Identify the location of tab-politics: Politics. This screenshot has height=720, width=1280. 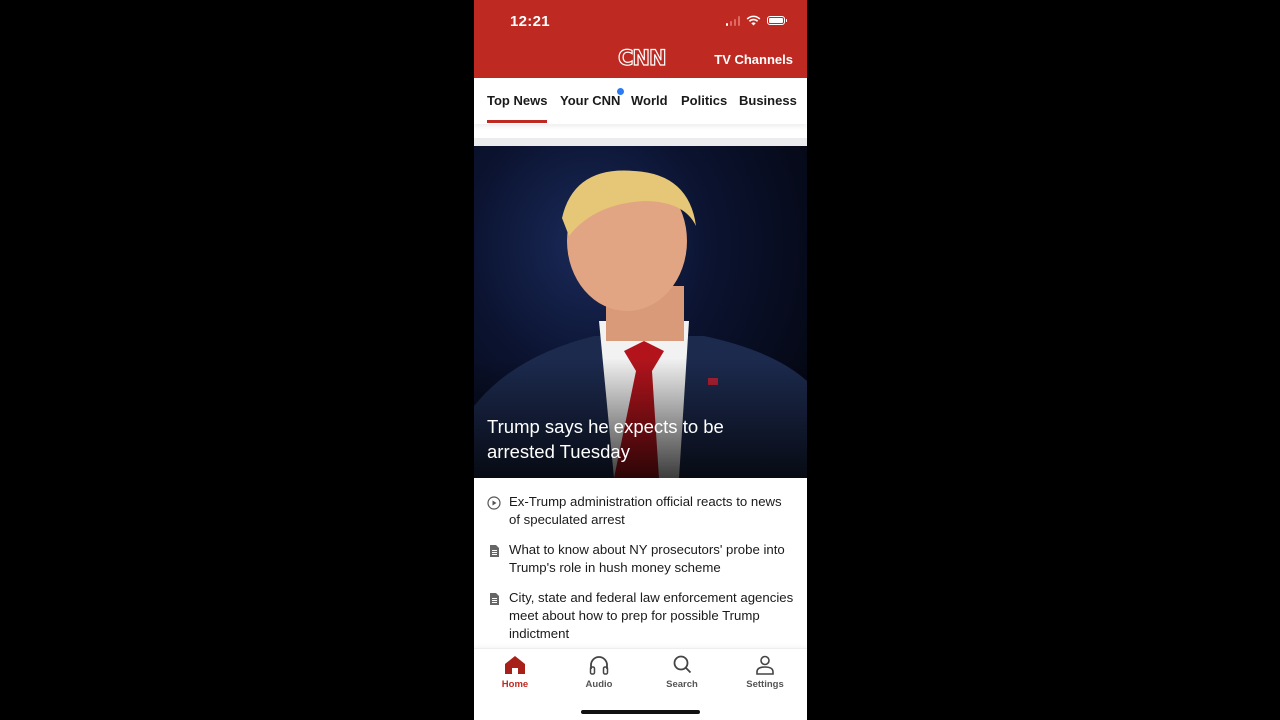
(704, 100).